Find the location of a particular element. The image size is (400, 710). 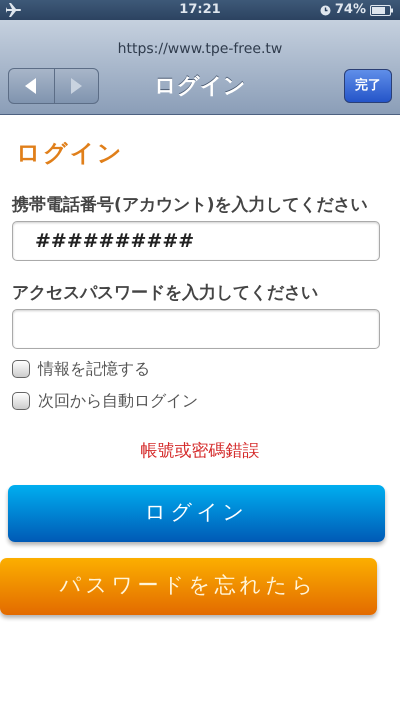

error-message: 帳號或密碼錯誤 is located at coordinates (200, 451).